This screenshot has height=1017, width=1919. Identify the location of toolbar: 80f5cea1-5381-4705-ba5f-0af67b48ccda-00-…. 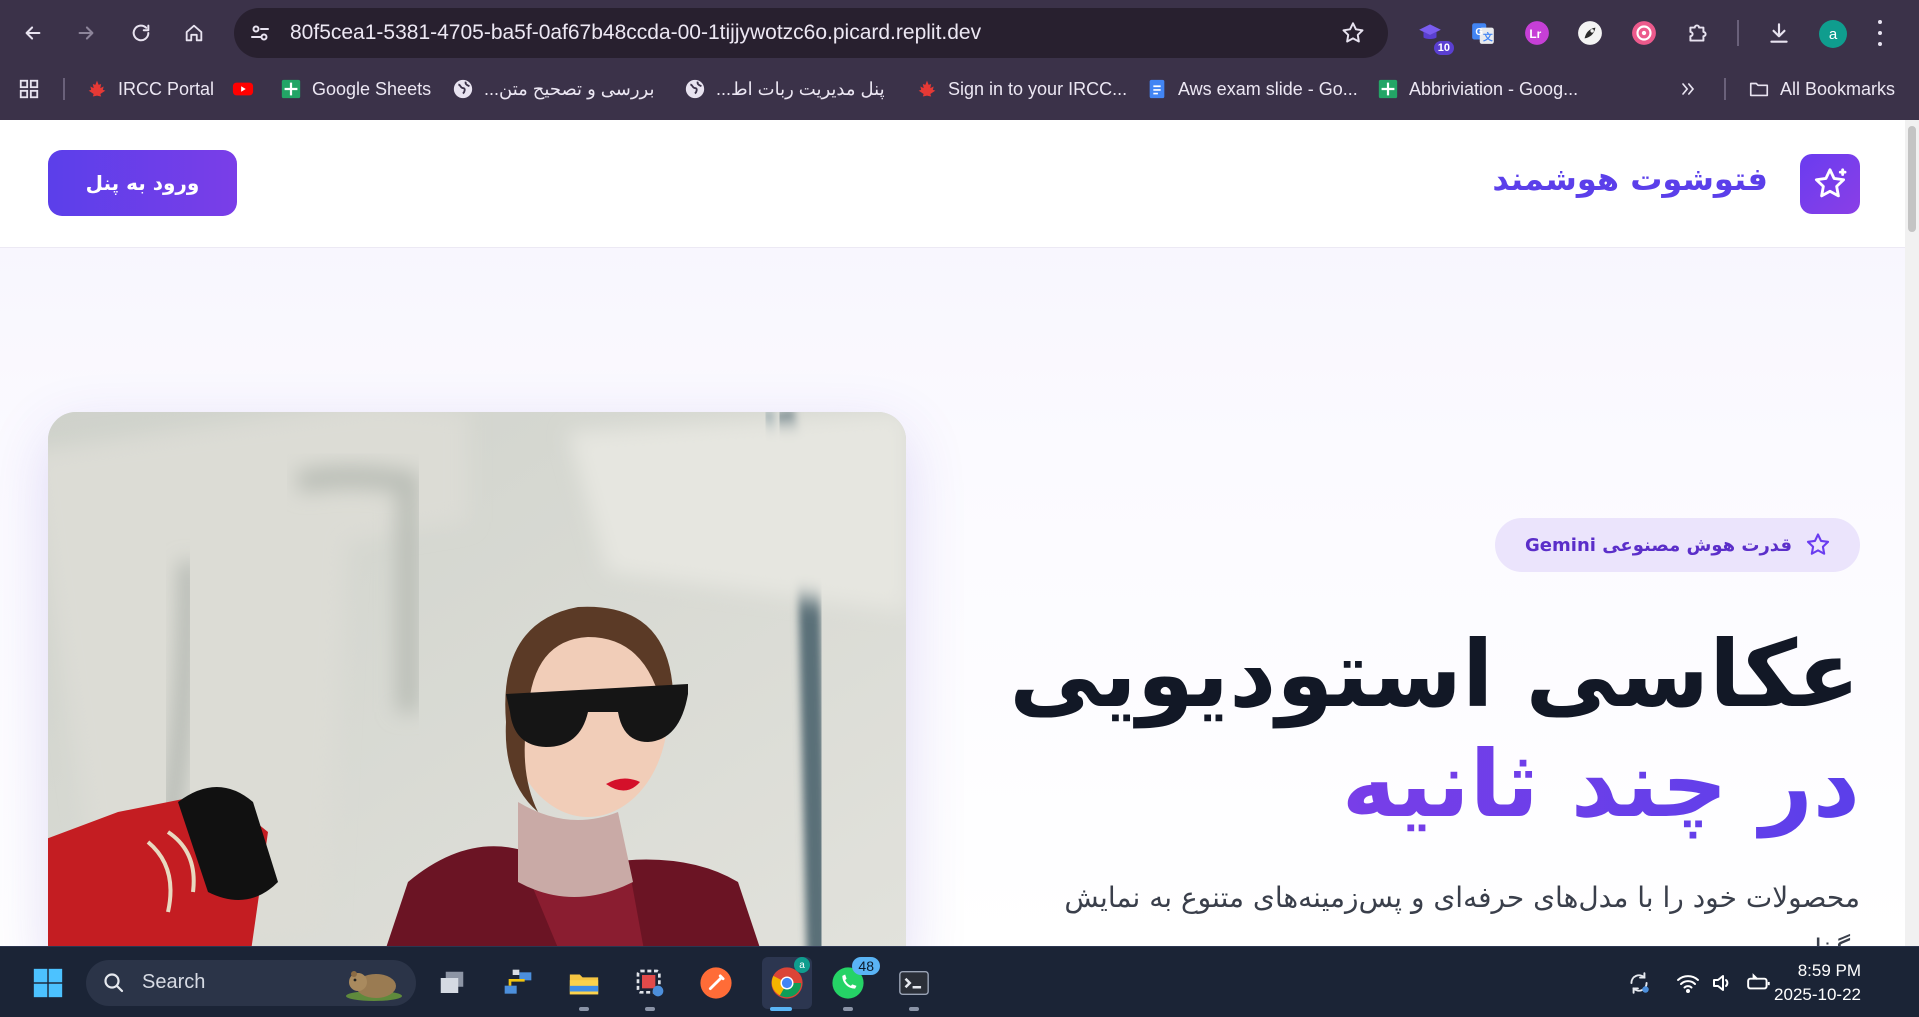
(959, 33).